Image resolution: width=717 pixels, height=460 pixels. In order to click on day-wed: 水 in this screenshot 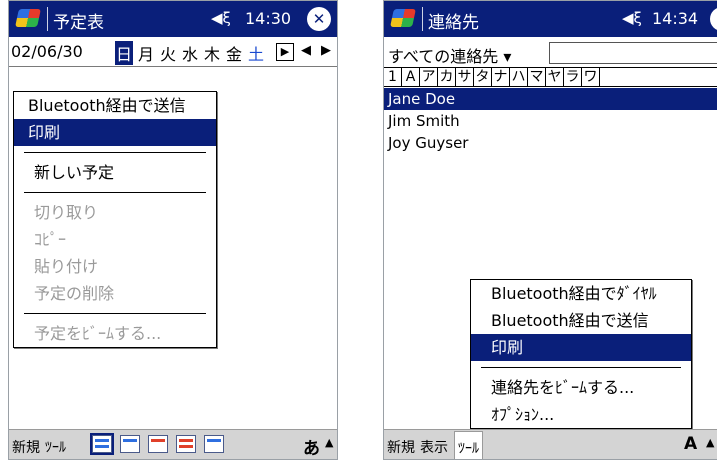, I will do `click(190, 53)`.